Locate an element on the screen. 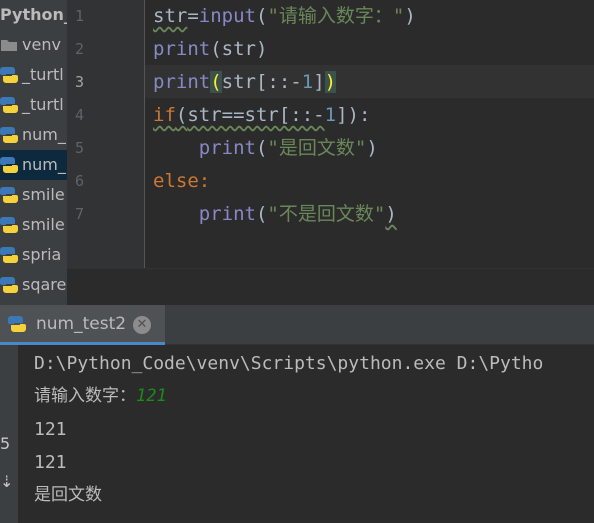 The height and width of the screenshot is (523, 594). matched-paren: ( is located at coordinates (216, 82).